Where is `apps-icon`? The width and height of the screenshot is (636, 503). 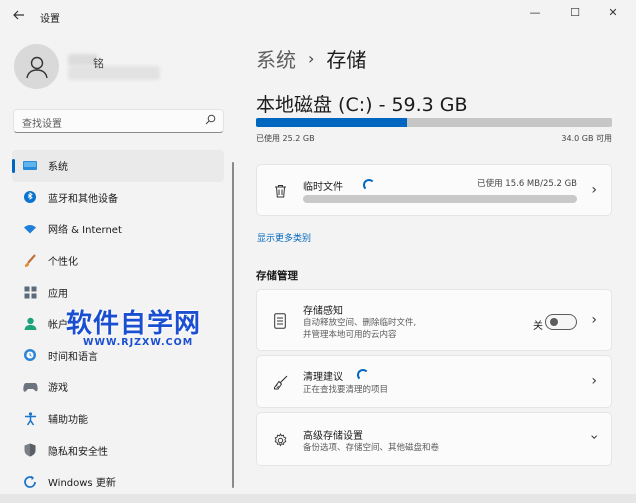
apps-icon is located at coordinates (30, 292).